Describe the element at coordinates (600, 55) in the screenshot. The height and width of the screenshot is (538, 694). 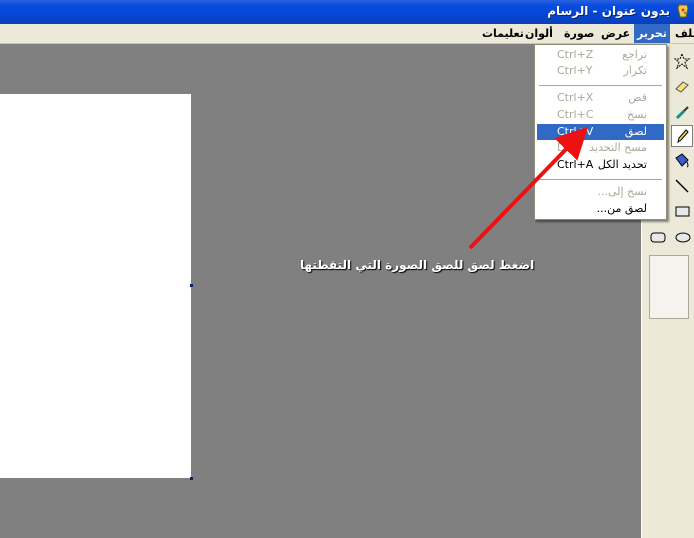
I see `menu-item-undo: تراجع Ctrl+Z` at that location.